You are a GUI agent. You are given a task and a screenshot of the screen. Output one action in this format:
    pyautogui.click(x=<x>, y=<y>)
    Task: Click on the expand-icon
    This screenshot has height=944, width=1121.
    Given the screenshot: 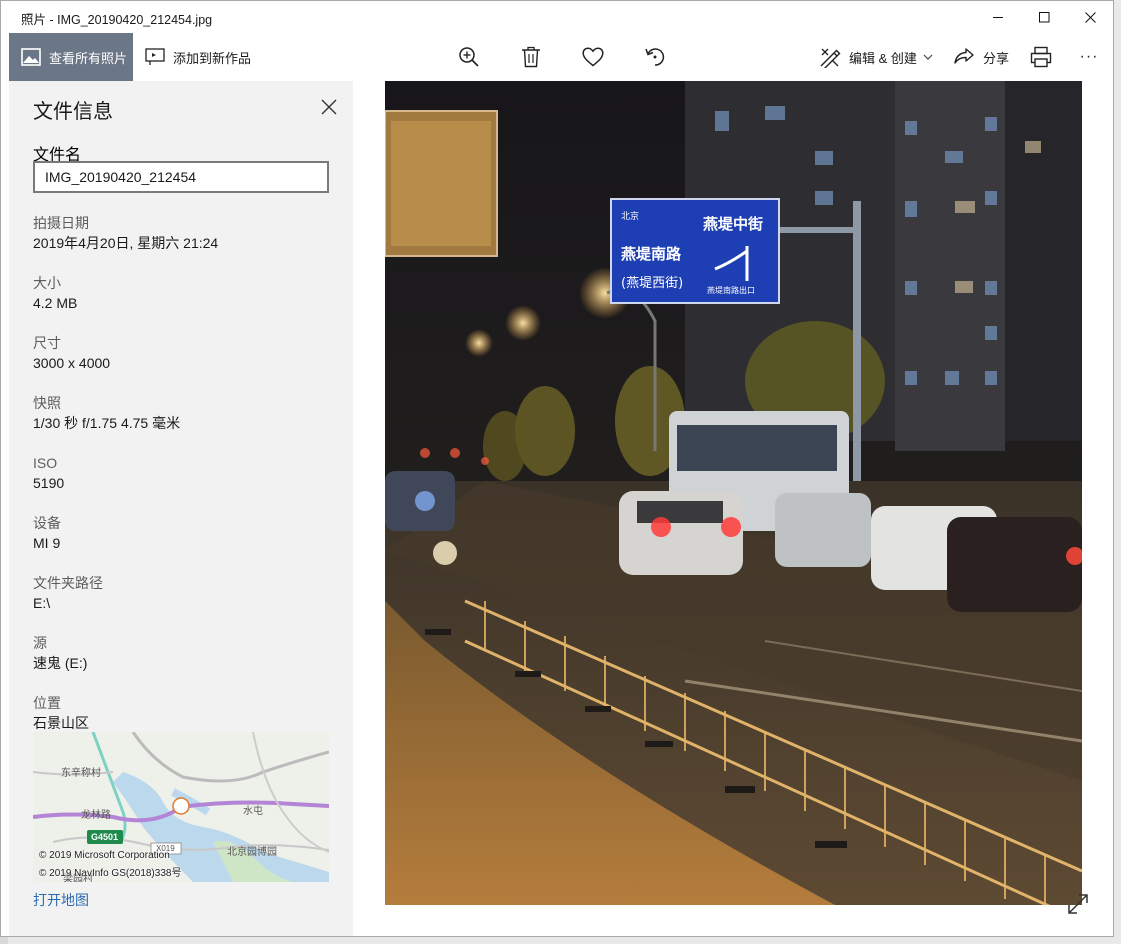 What is the action you would take?
    pyautogui.click(x=1078, y=904)
    